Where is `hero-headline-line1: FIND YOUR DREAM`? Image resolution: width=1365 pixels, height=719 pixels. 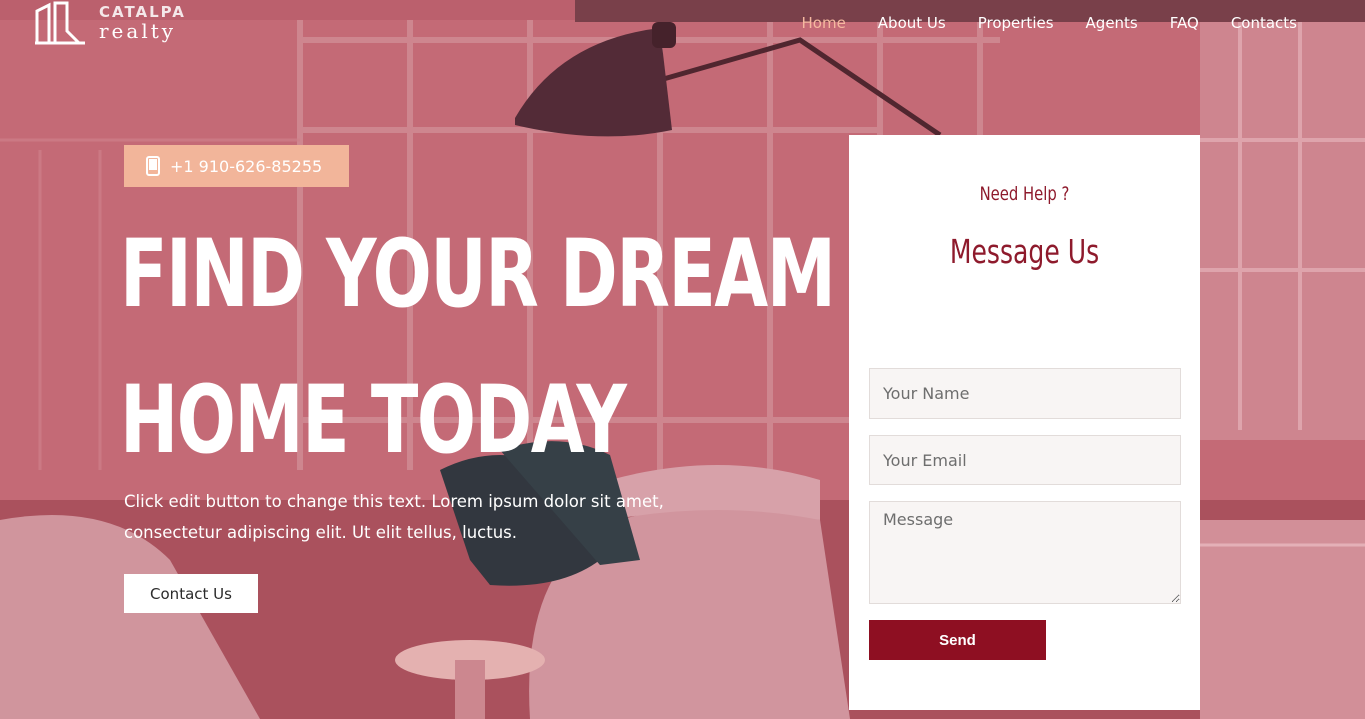
hero-headline-line1: FIND YOUR DREAM is located at coordinates (478, 274).